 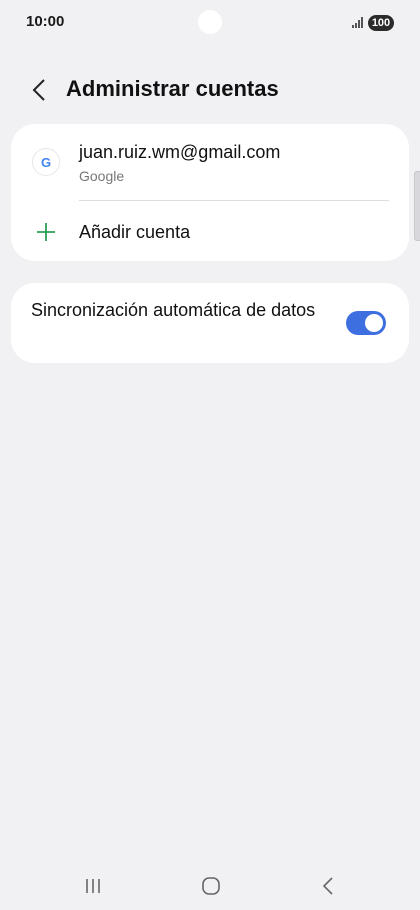 What do you see at coordinates (210, 323) in the screenshot?
I see `auto-sync-card: Sincronización automática de datos` at bounding box center [210, 323].